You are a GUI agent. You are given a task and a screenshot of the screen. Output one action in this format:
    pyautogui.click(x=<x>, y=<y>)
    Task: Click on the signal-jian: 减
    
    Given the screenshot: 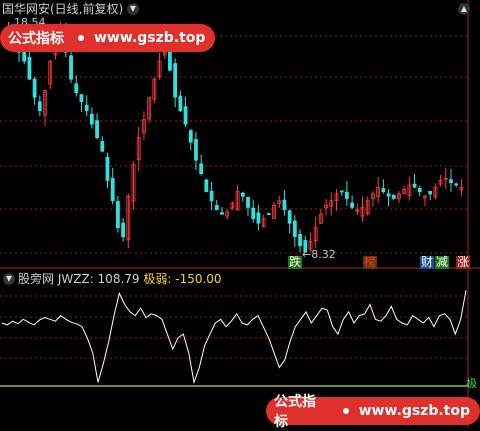 What is the action you would take?
    pyautogui.click(x=442, y=262)
    